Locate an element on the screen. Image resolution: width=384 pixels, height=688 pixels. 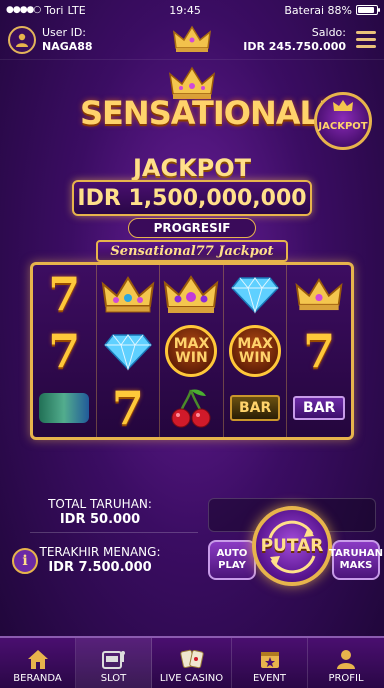
balance-value: IDR 245.750.000 is located at coordinates (294, 46).